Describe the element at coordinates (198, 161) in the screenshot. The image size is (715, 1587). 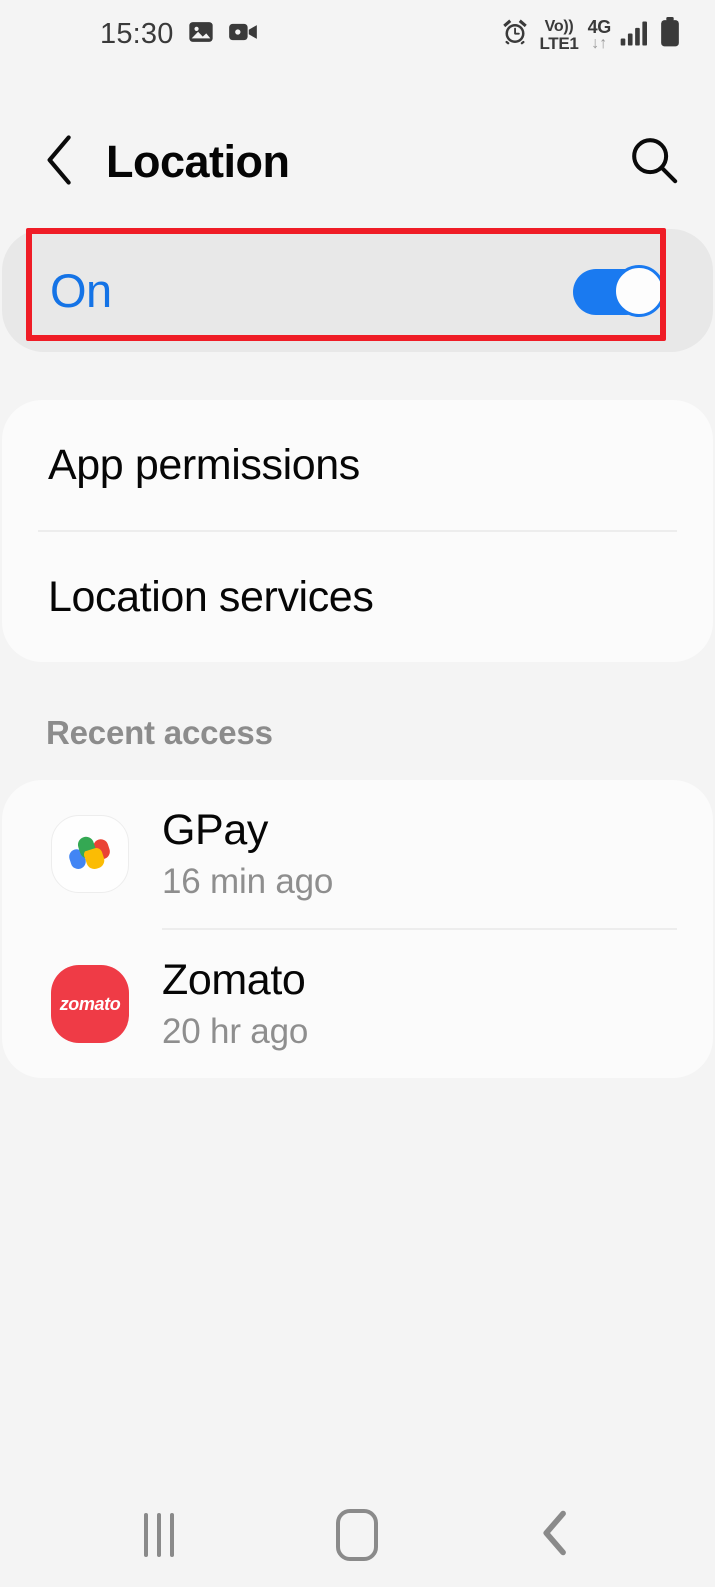
I see `page-title: Location` at that location.